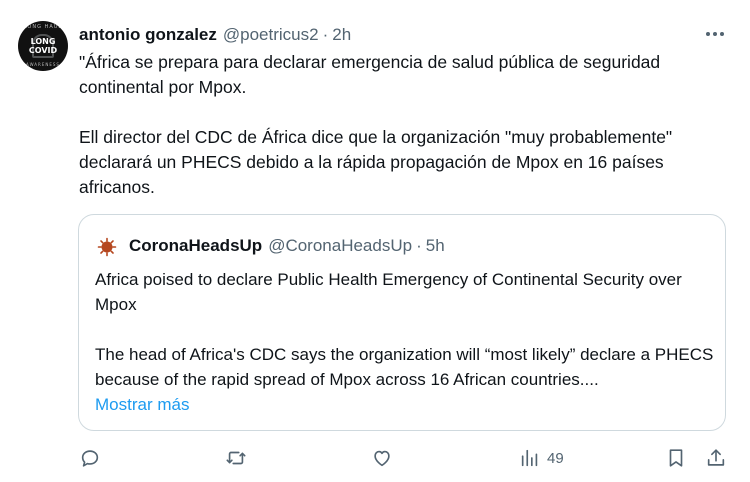  Describe the element at coordinates (541, 458) in the screenshot. I see `views-button: 49` at that location.